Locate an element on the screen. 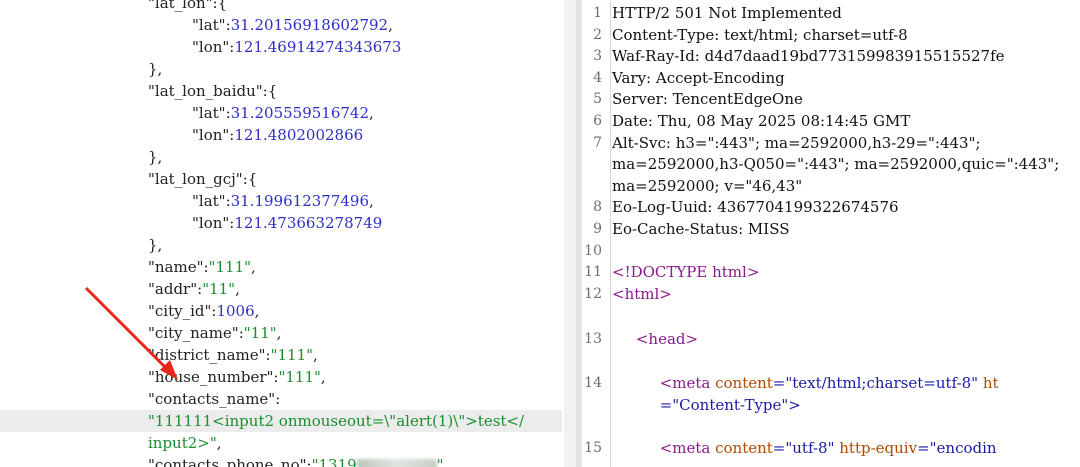 Image resolution: width=1080 pixels, height=467 pixels. html-attr-value: ="utf-8" is located at coordinates (803, 448).